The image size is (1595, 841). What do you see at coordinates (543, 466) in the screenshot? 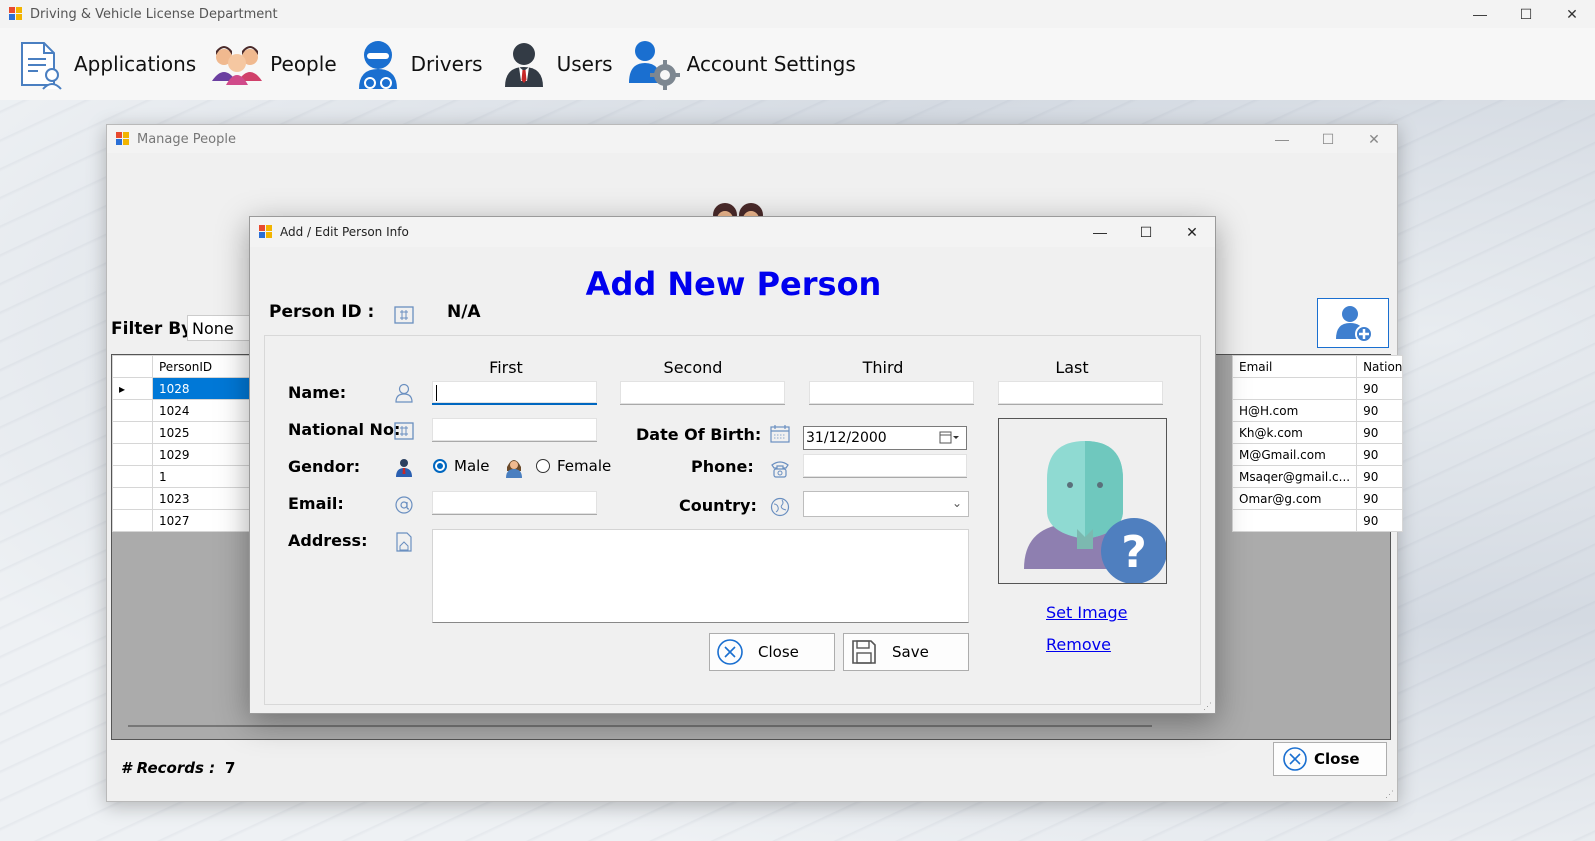
I see `radio-unchecked-indicator` at bounding box center [543, 466].